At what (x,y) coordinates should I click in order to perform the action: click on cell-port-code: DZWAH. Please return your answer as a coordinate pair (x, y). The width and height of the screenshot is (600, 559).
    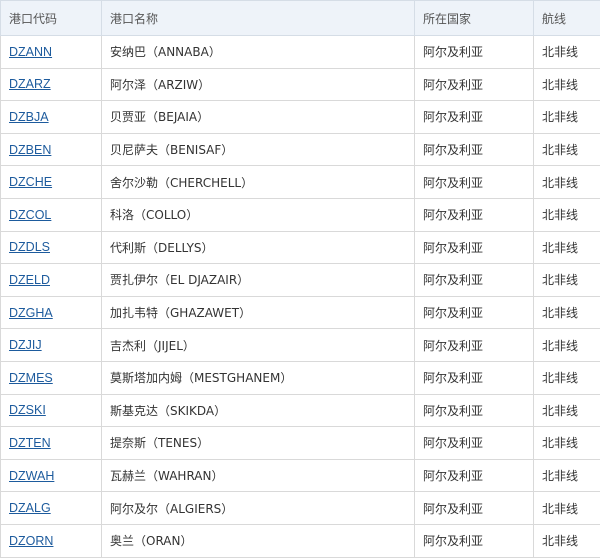
    Looking at the image, I should click on (51, 475).